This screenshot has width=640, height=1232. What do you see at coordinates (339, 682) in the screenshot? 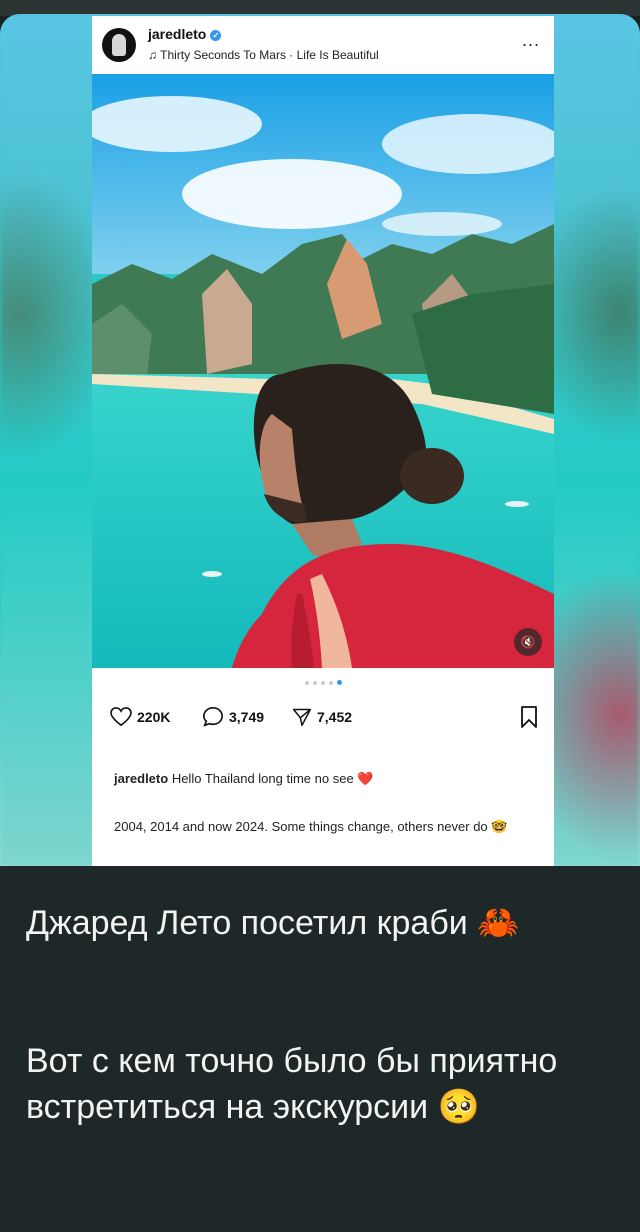
I see `pager-dot-active` at bounding box center [339, 682].